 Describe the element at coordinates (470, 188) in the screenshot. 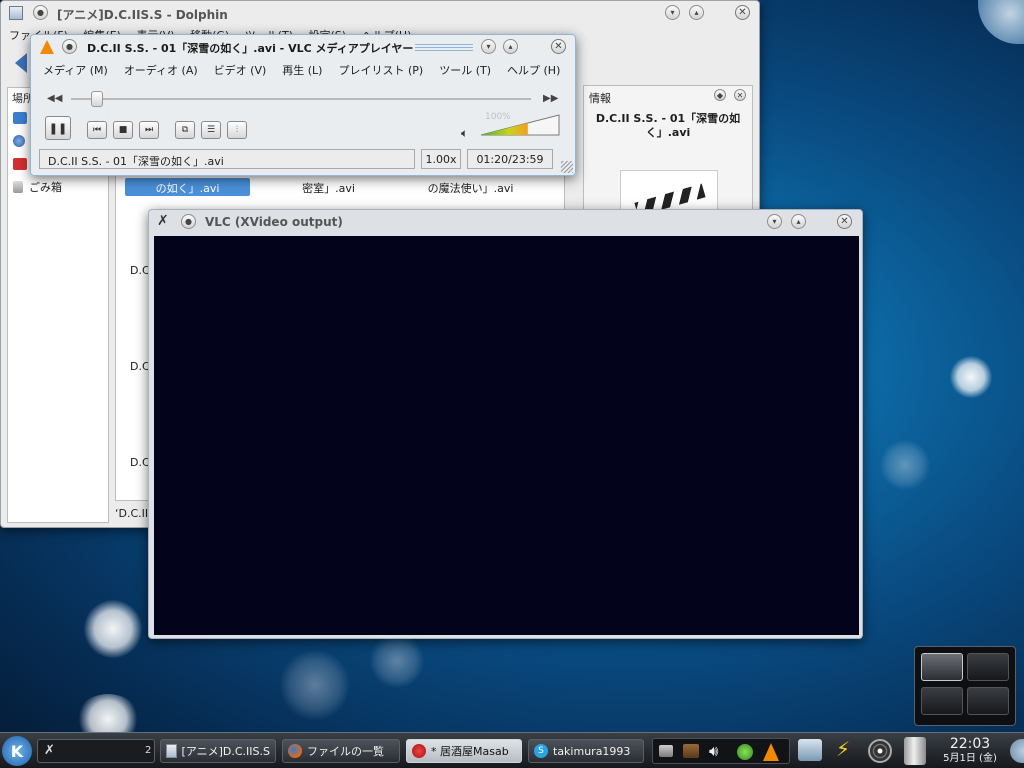

I see `file-item: の魔法使い」.avi` at that location.